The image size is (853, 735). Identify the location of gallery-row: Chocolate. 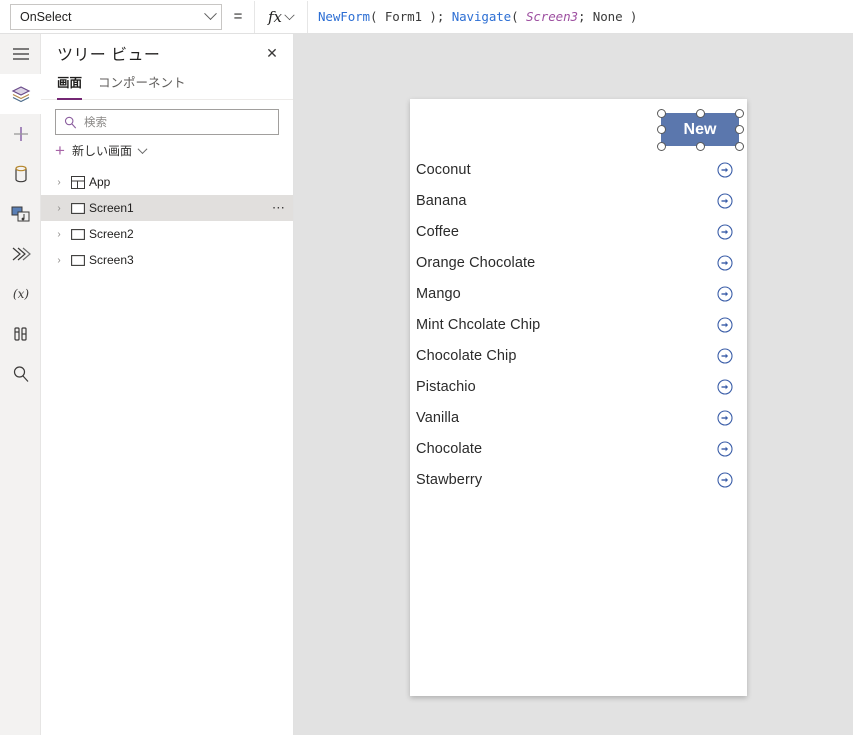
(578, 448).